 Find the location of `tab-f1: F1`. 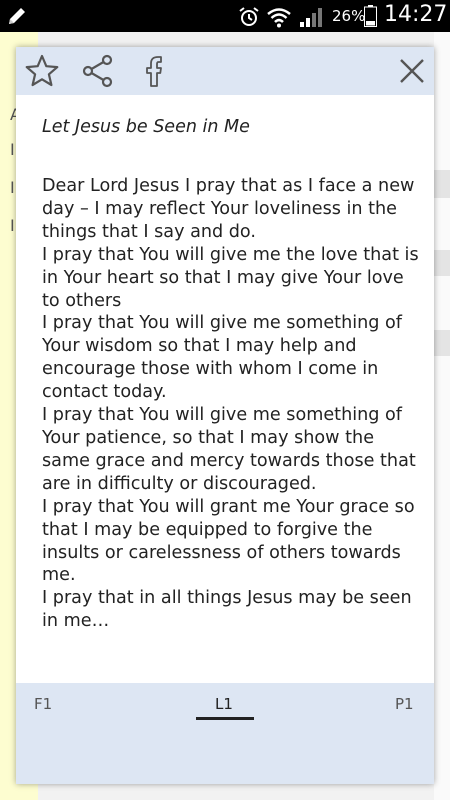

tab-f1: F1 is located at coordinates (43, 704).